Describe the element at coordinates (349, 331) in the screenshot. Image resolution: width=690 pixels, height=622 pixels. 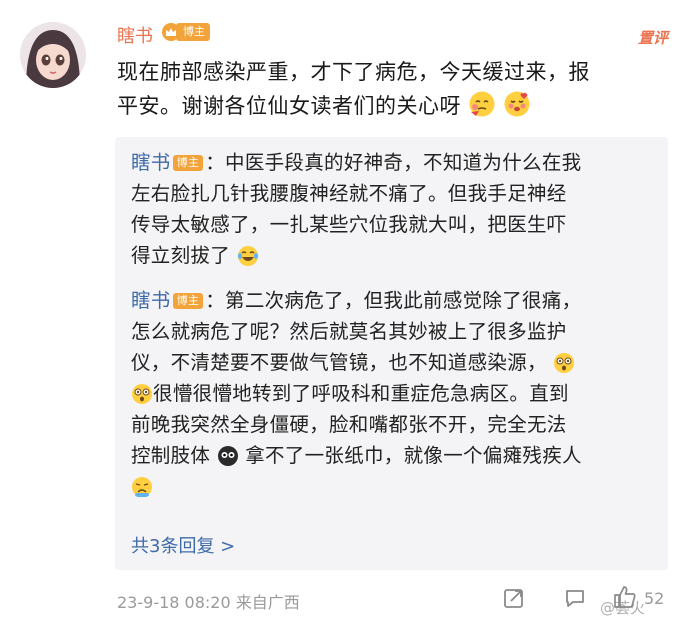
I see `reply-text: 怎么就病危了呢？然后就莫名其妙被上了很多监护` at that location.